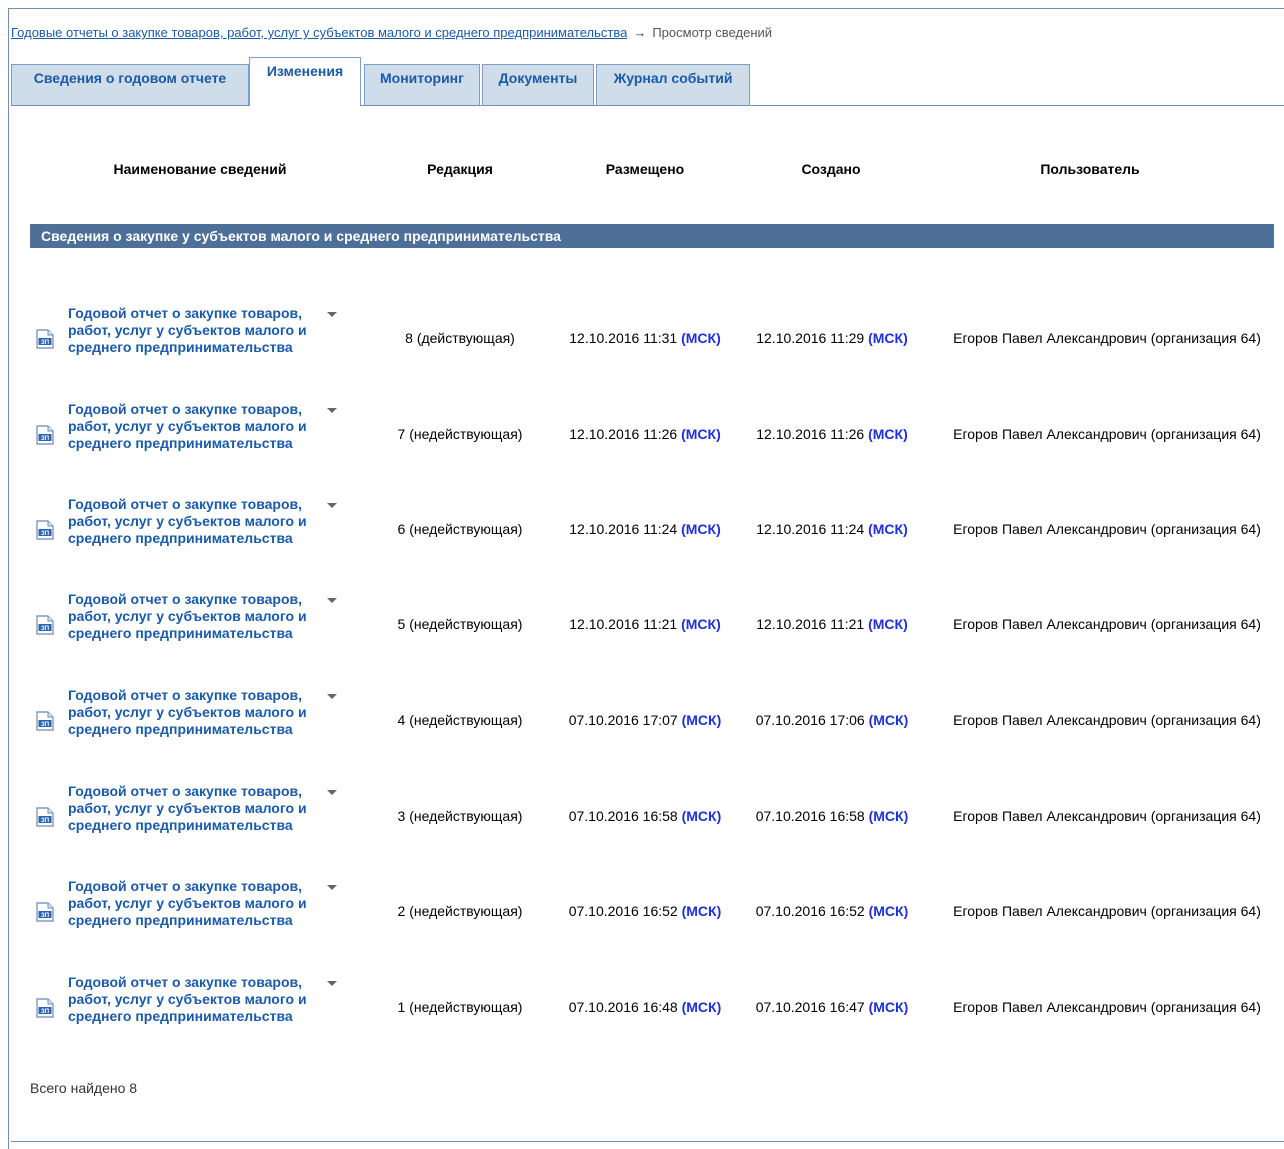  I want to click on row-created: 12.10.2016 11:21 (МСК), so click(832, 624).